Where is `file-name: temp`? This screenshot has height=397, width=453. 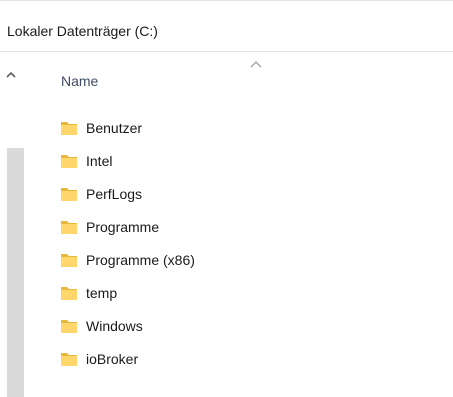
file-name: temp is located at coordinates (102, 292).